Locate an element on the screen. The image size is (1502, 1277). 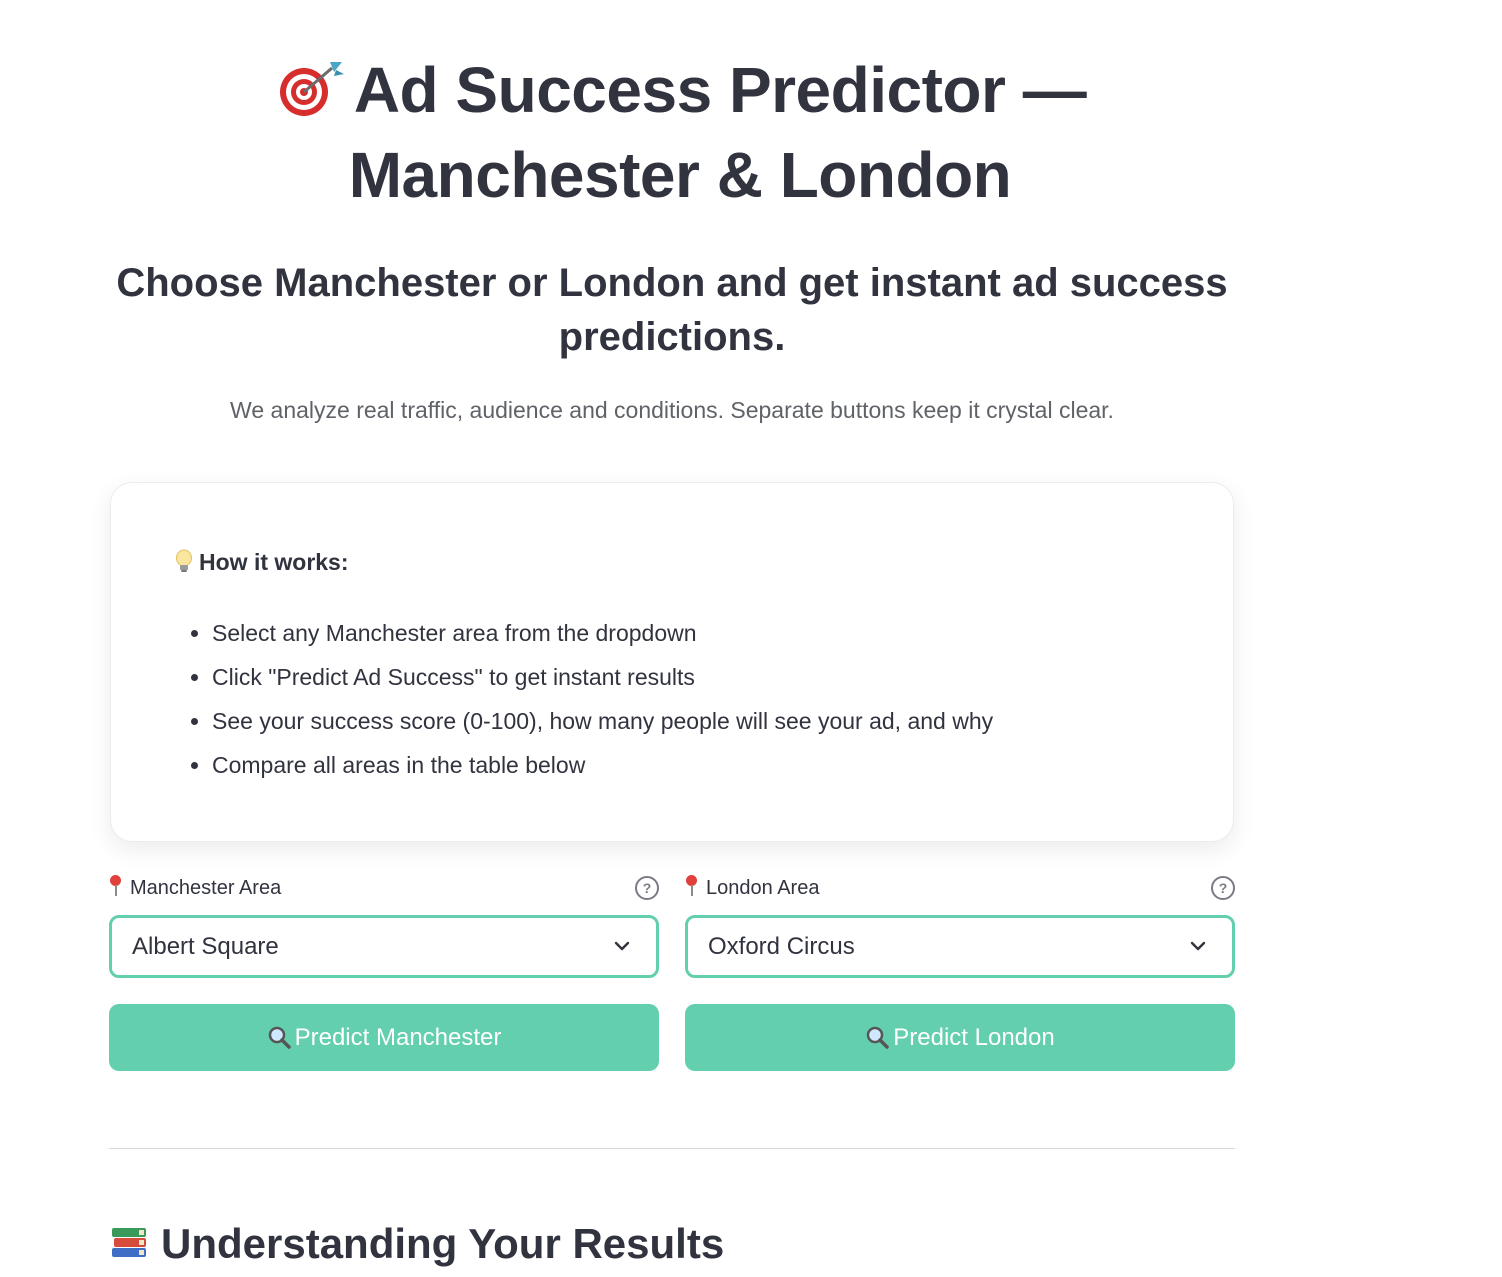
how-it-works-title: How it works: is located at coordinates (262, 562).